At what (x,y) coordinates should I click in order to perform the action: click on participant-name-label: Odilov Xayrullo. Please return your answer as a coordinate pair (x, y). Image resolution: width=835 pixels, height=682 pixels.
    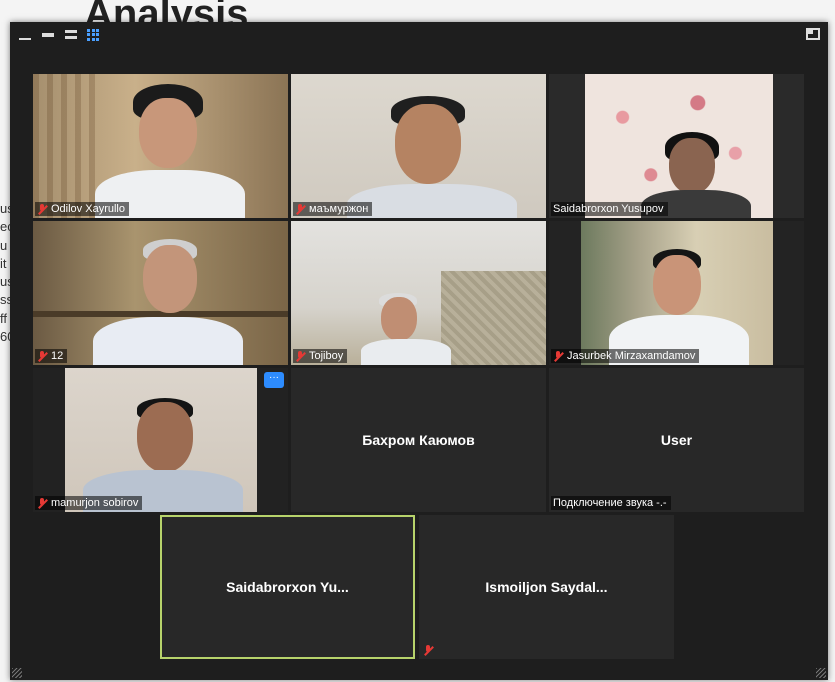
    Looking at the image, I should click on (82, 209).